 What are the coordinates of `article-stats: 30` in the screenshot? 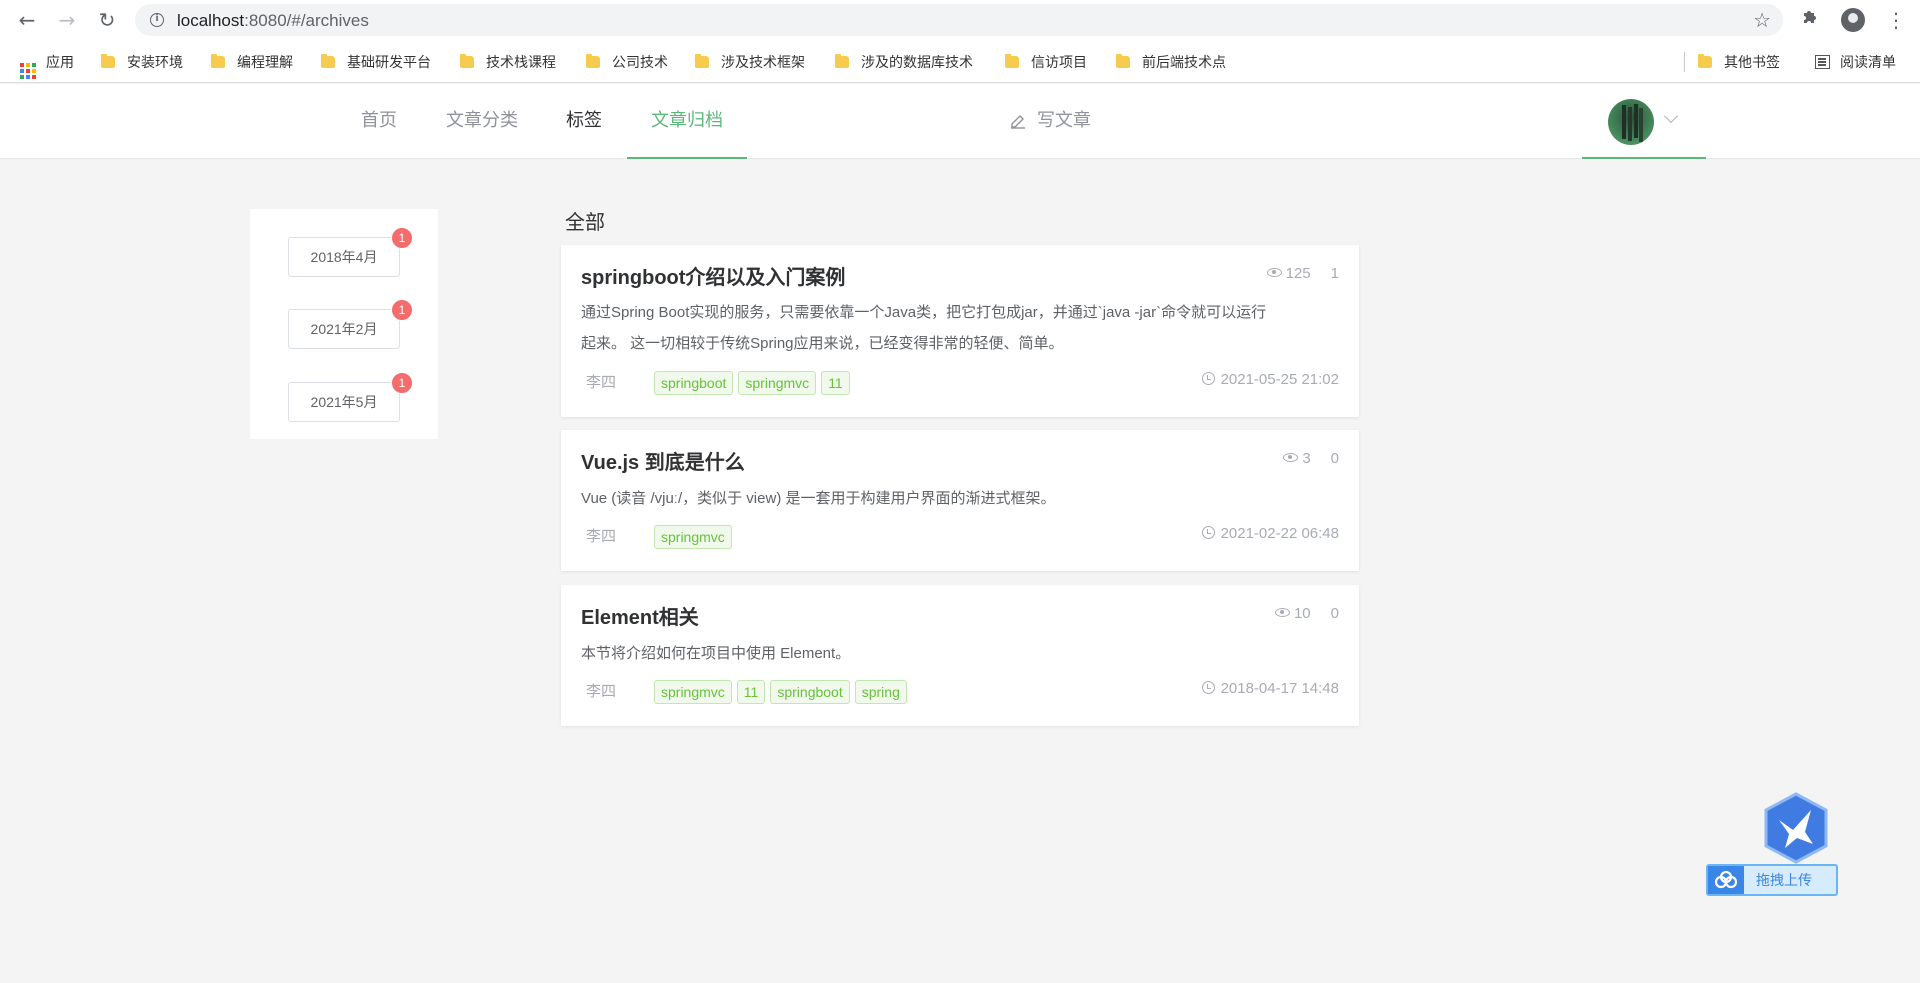 It's located at (1311, 458).